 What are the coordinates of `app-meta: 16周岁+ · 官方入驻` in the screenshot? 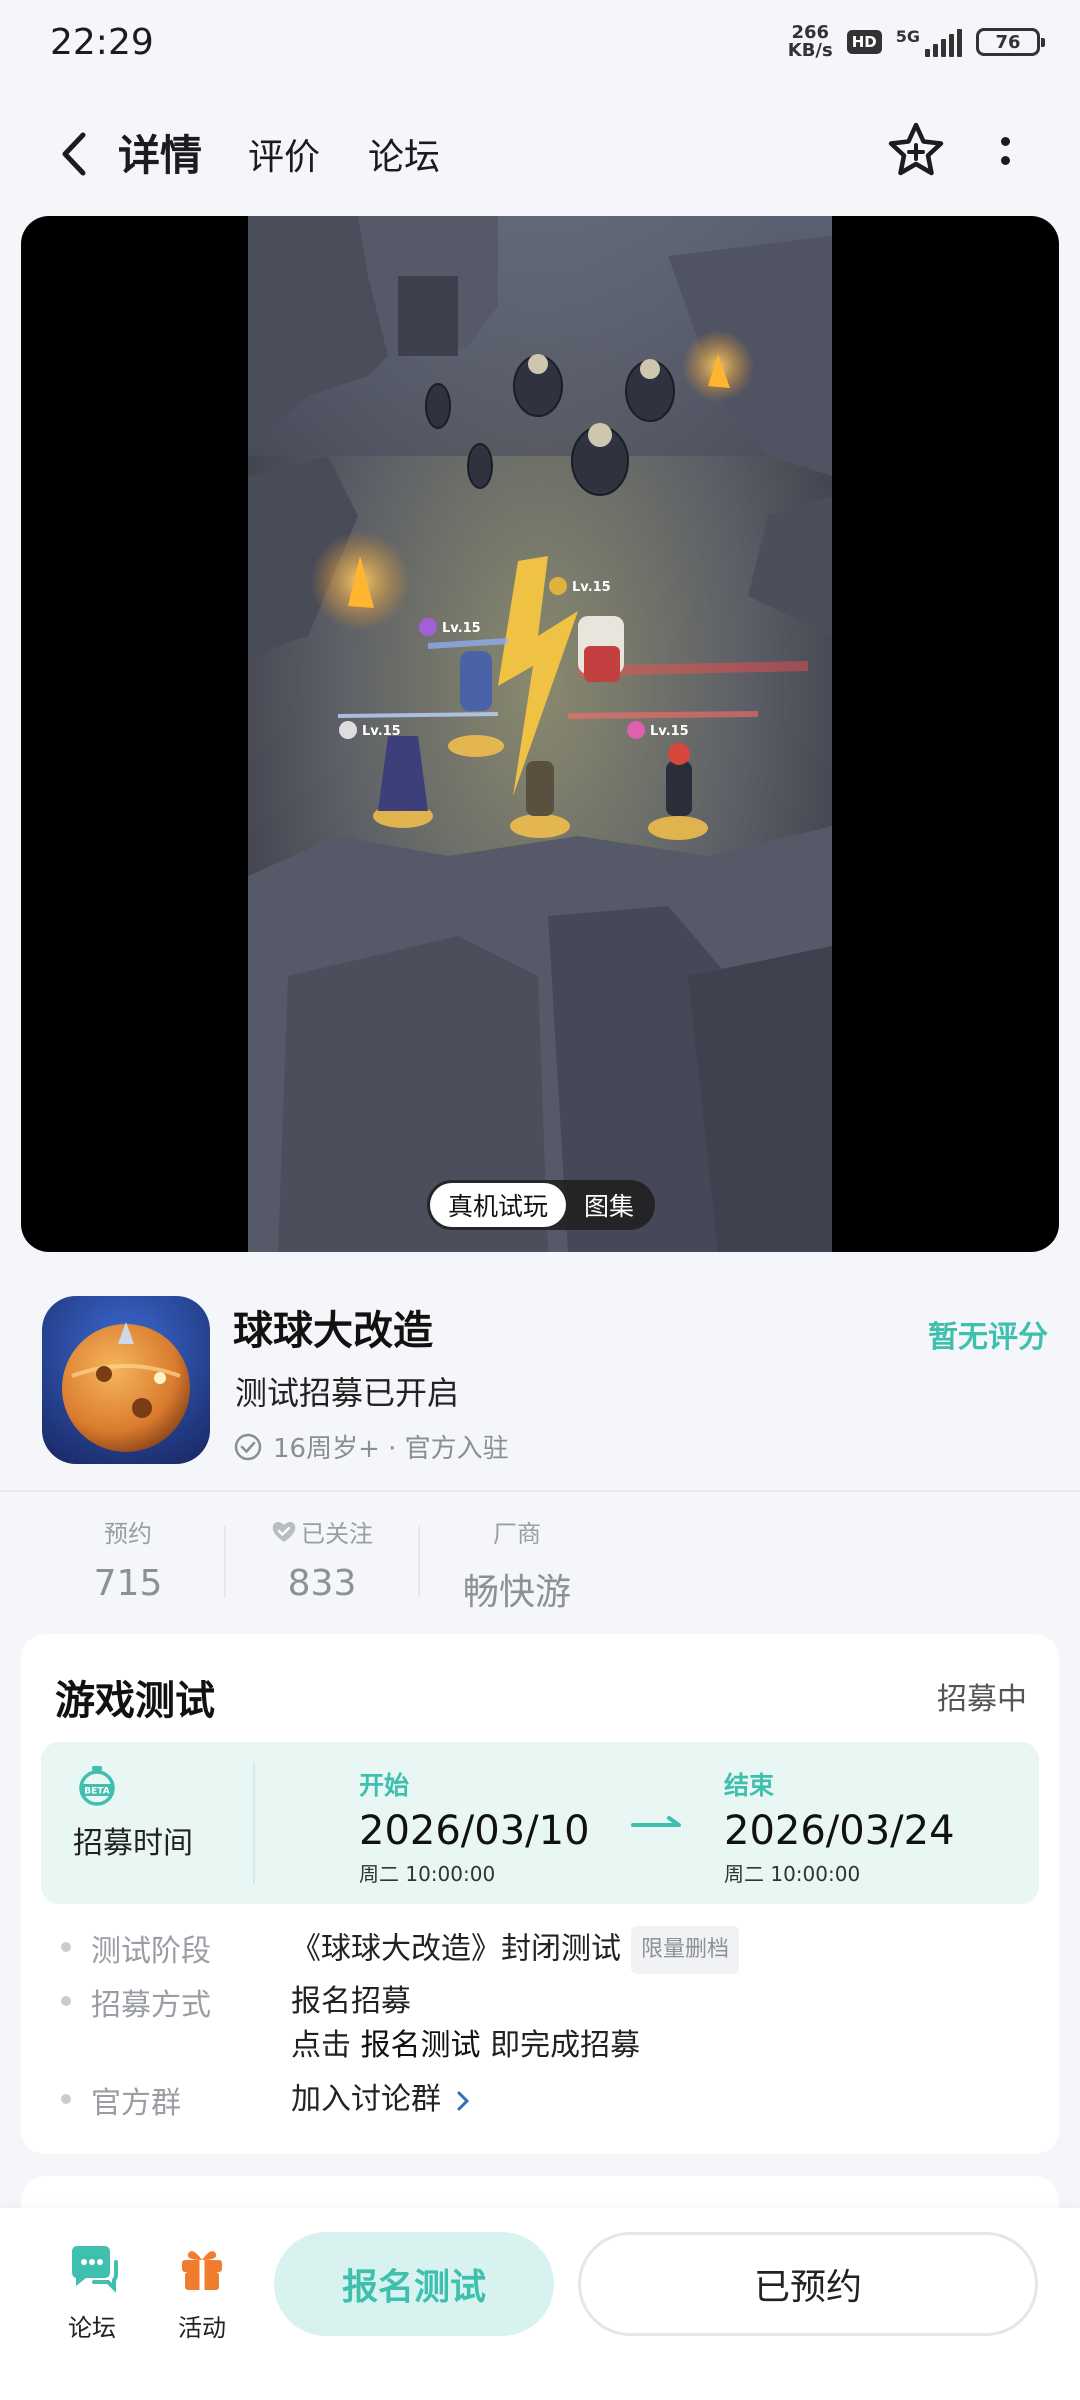 It's located at (371, 1446).